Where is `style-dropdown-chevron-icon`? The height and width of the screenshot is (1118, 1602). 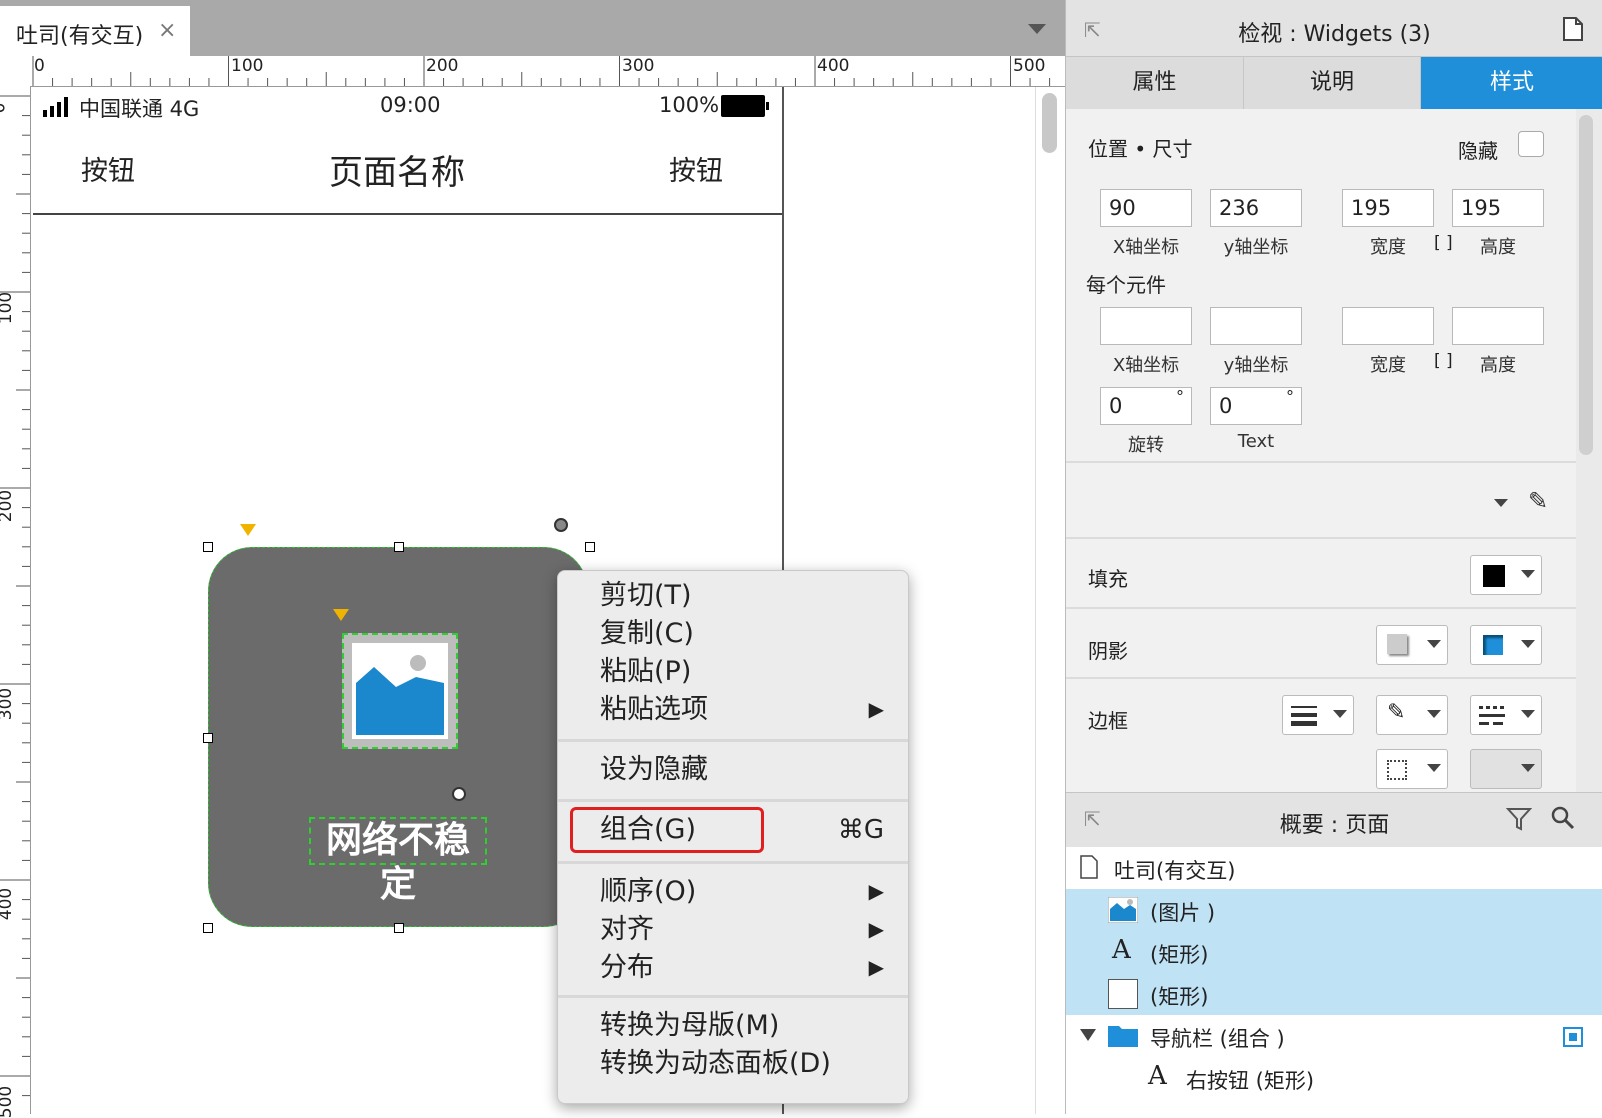 style-dropdown-chevron-icon is located at coordinates (1501, 503).